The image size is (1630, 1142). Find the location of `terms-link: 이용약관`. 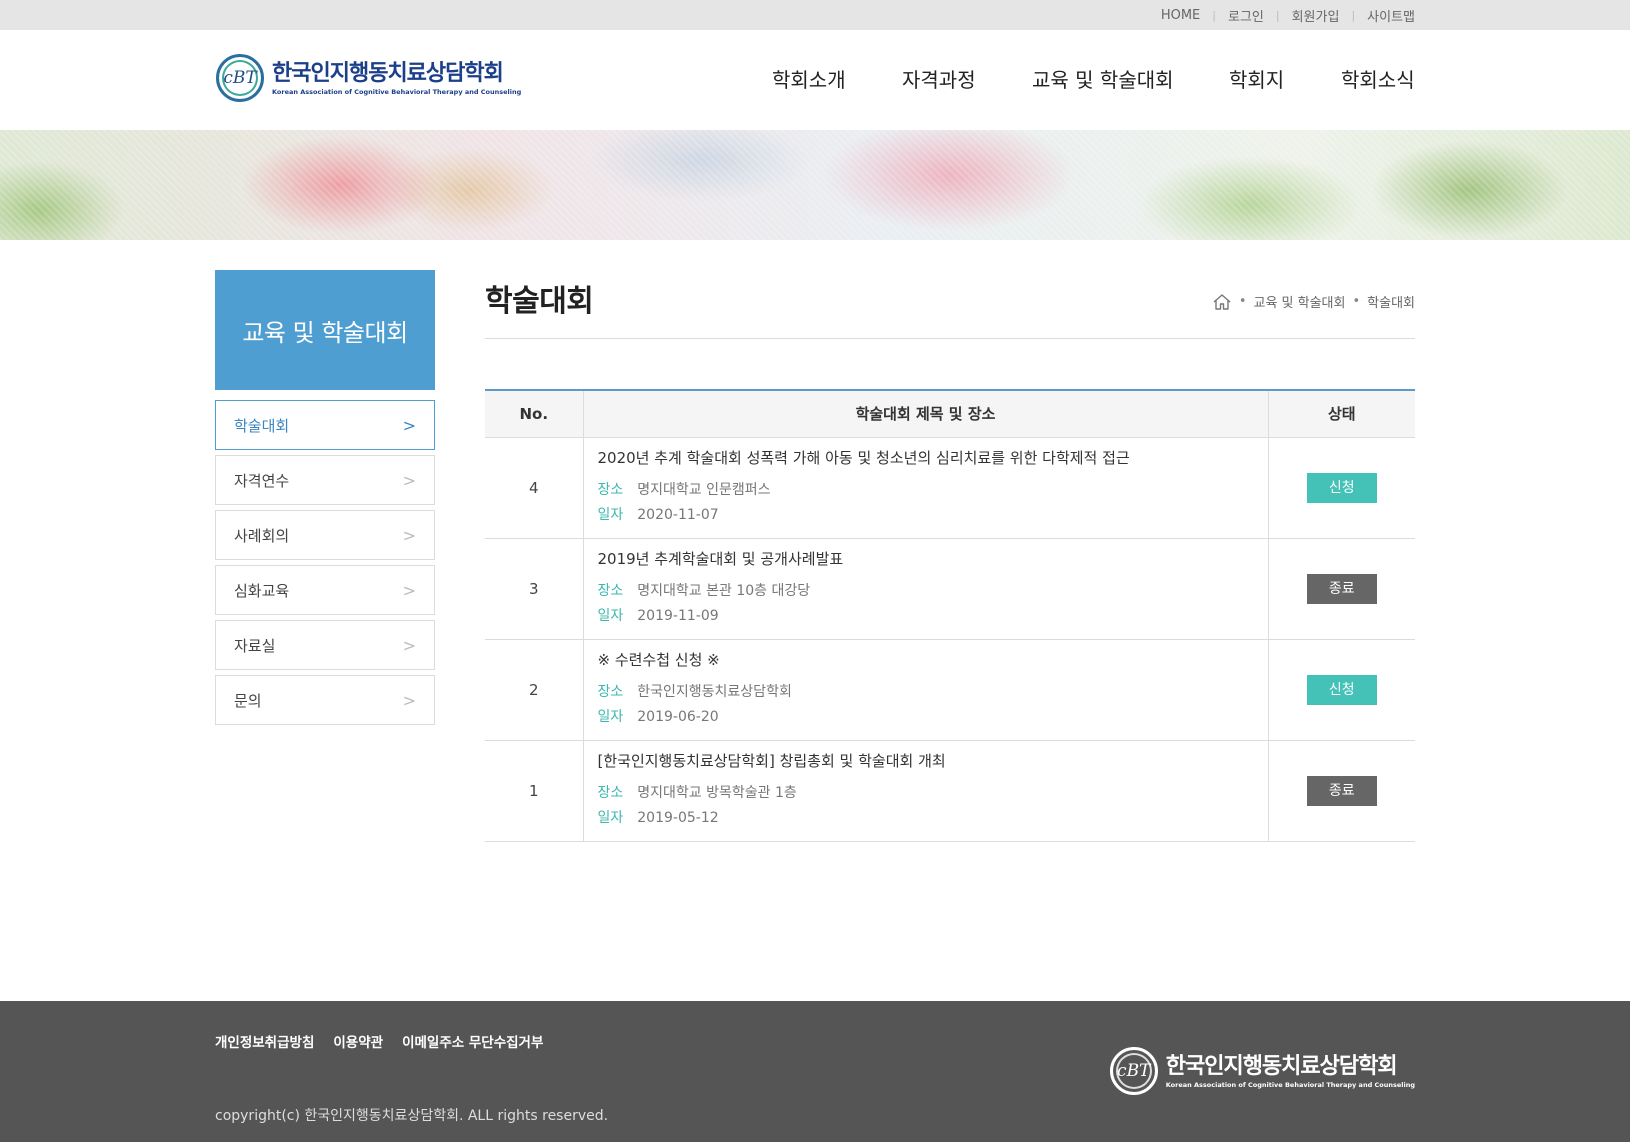

terms-link: 이용약관 is located at coordinates (358, 1041).